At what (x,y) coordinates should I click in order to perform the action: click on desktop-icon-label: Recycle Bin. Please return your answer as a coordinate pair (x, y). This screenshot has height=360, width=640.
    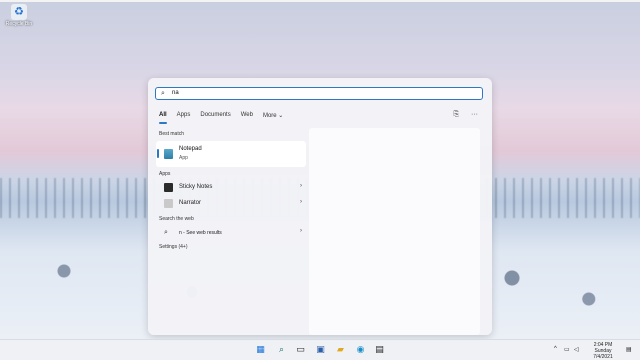
    Looking at the image, I should click on (19, 24).